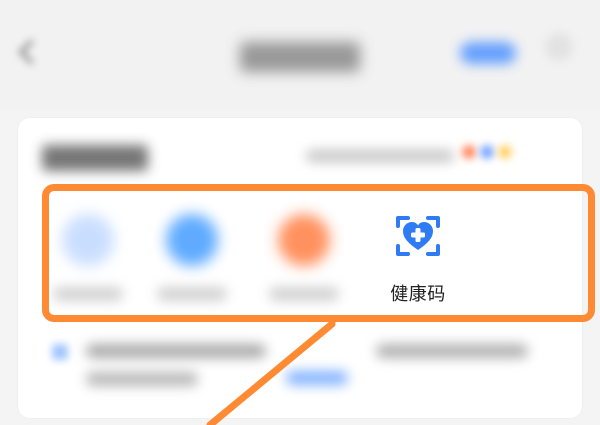  Describe the element at coordinates (317, 378) in the screenshot. I see `bottom-info-link-blurred` at that location.